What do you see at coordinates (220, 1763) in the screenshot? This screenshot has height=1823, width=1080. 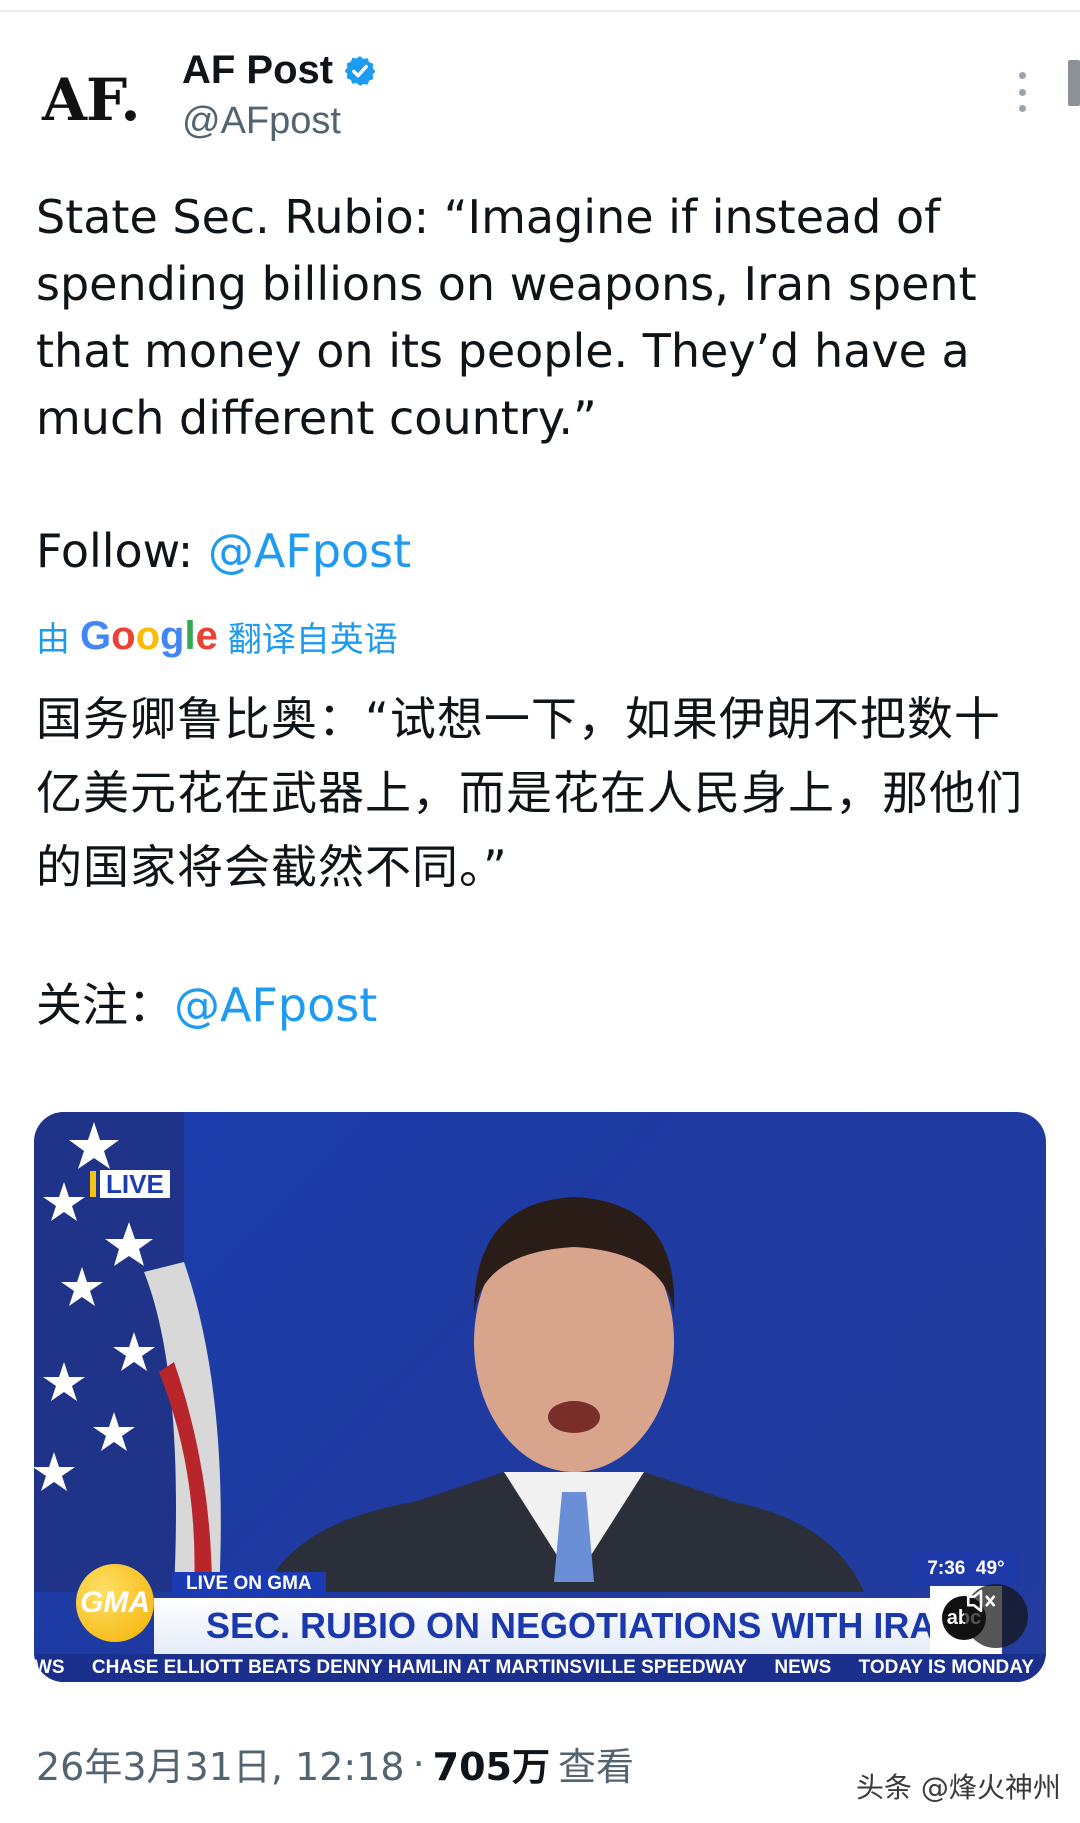 I see `tweet-timestamp: 26年3月31日, 12:18` at bounding box center [220, 1763].